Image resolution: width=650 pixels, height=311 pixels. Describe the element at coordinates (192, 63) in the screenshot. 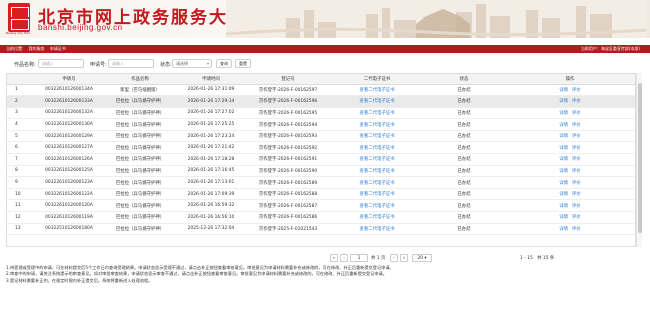

I see `status-select: 请选择` at that location.